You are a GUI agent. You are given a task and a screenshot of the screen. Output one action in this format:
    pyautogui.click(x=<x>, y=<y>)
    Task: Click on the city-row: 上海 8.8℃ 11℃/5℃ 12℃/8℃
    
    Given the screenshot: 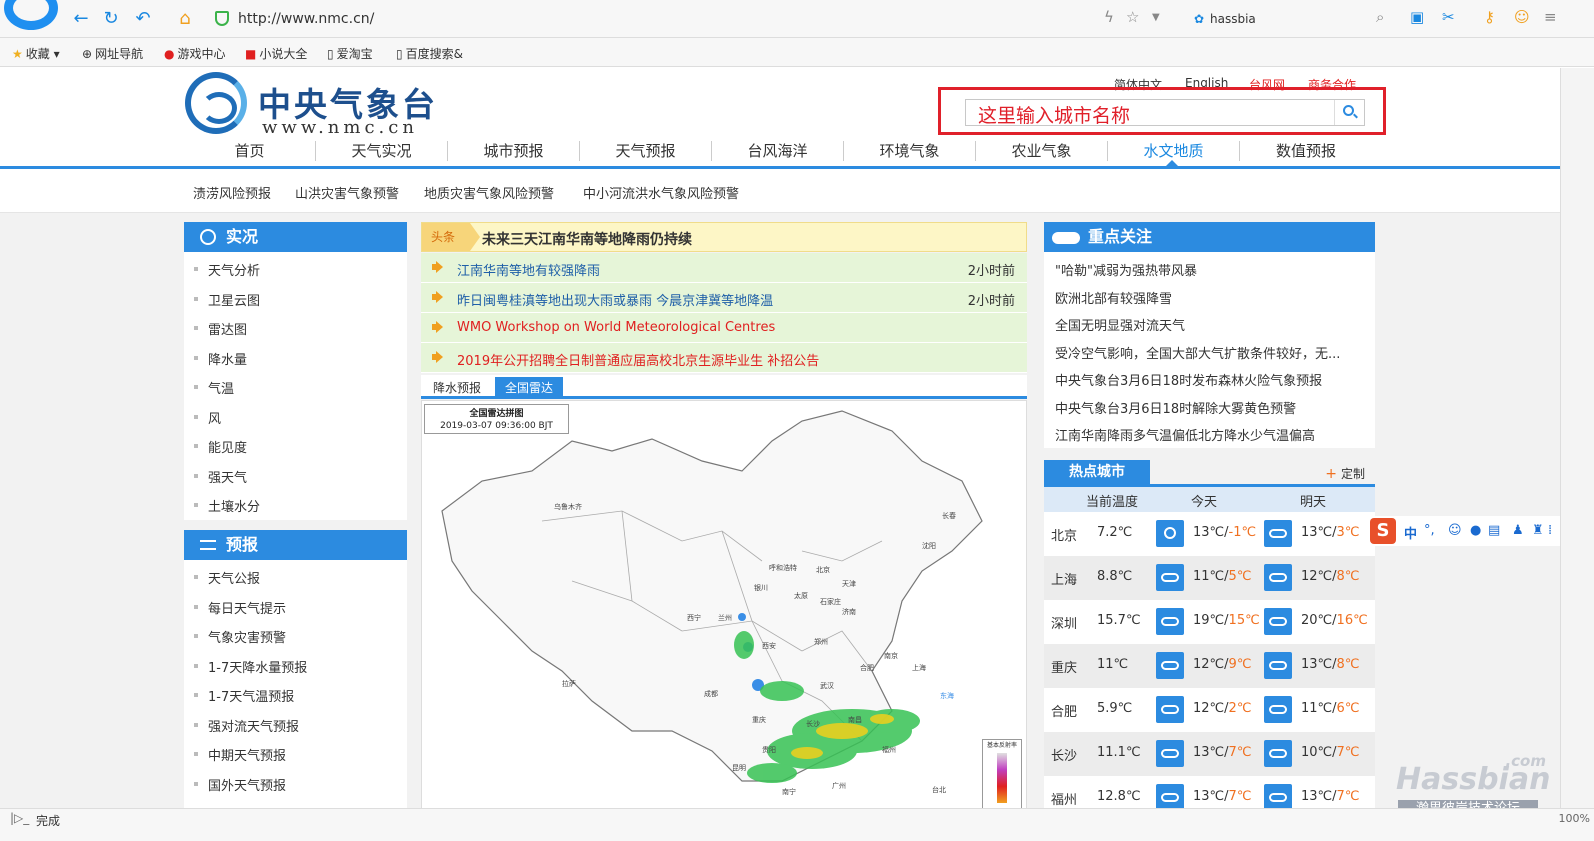 What is the action you would take?
    pyautogui.click(x=1209, y=578)
    